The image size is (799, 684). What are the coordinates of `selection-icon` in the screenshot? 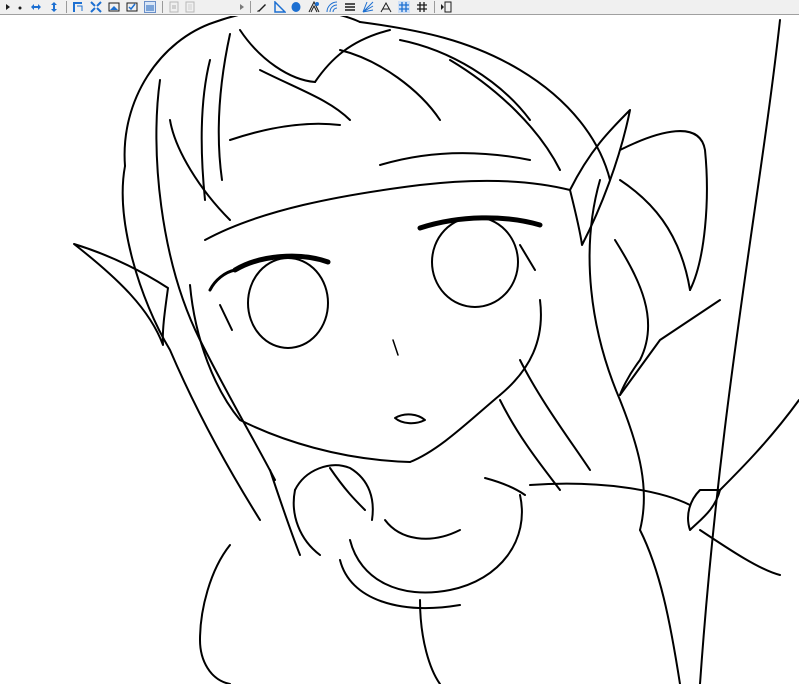 It's located at (150, 7).